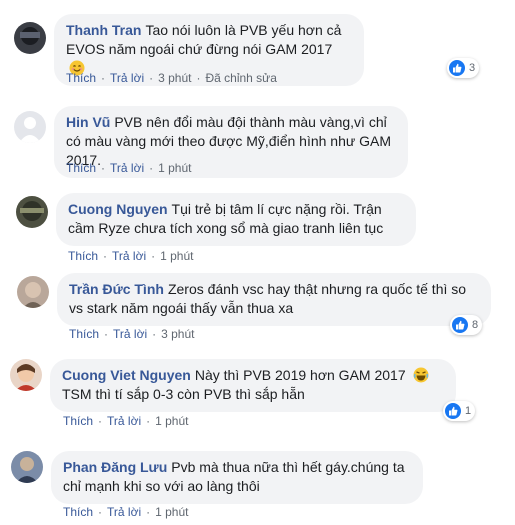  I want to click on reaction-number: 1, so click(468, 411).